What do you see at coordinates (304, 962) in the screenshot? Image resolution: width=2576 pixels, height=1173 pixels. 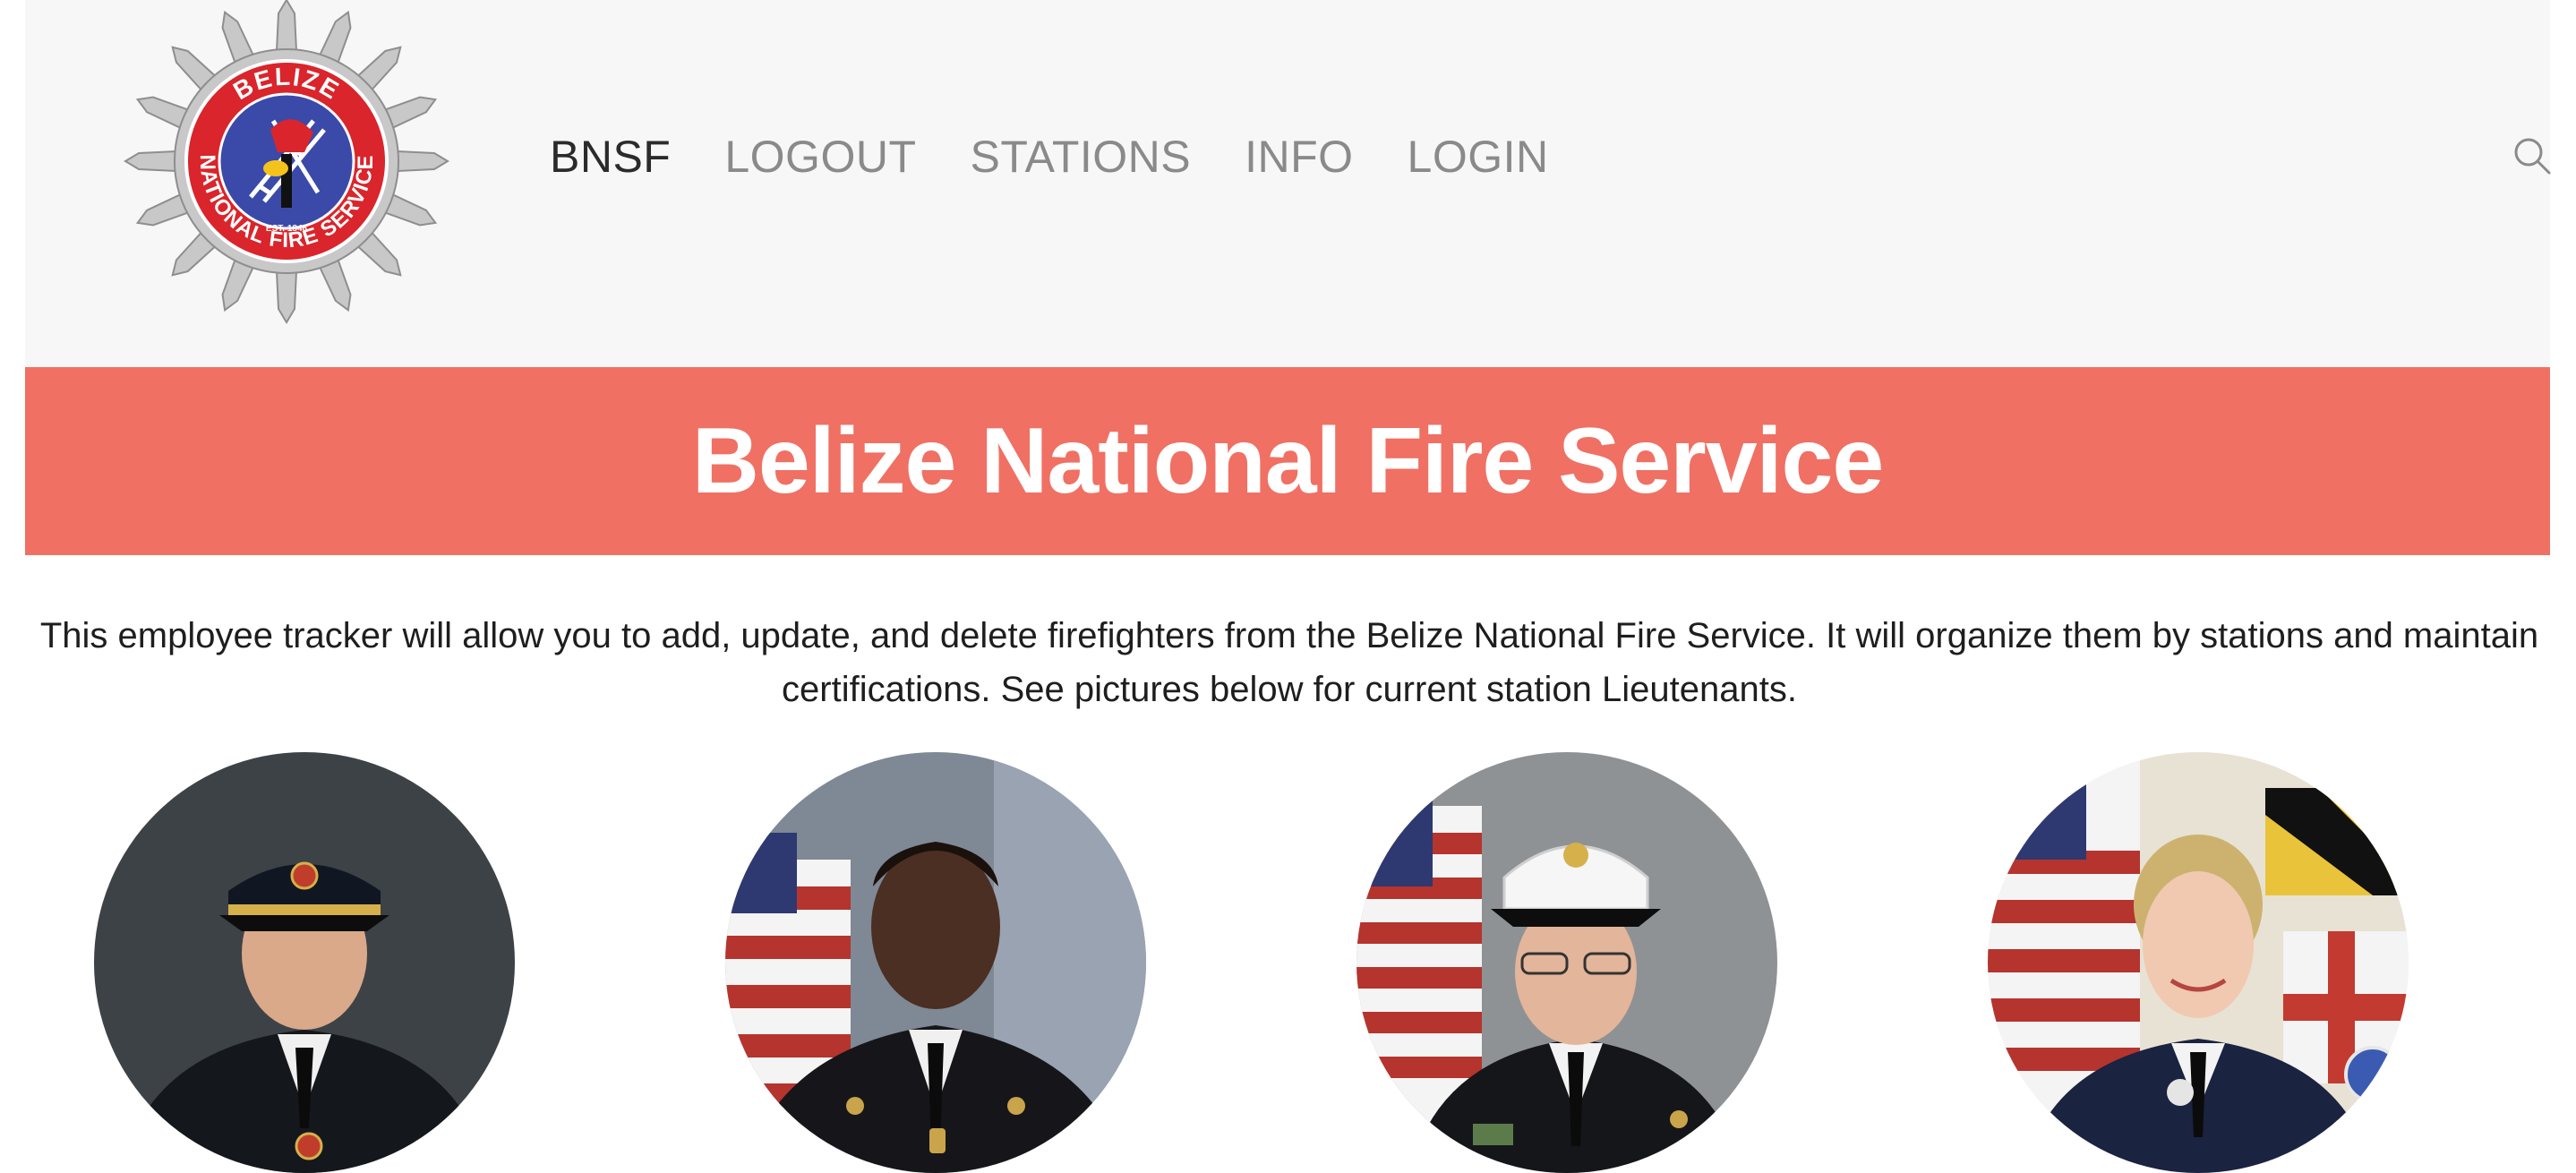 I see `lieutenant-1-photo` at bounding box center [304, 962].